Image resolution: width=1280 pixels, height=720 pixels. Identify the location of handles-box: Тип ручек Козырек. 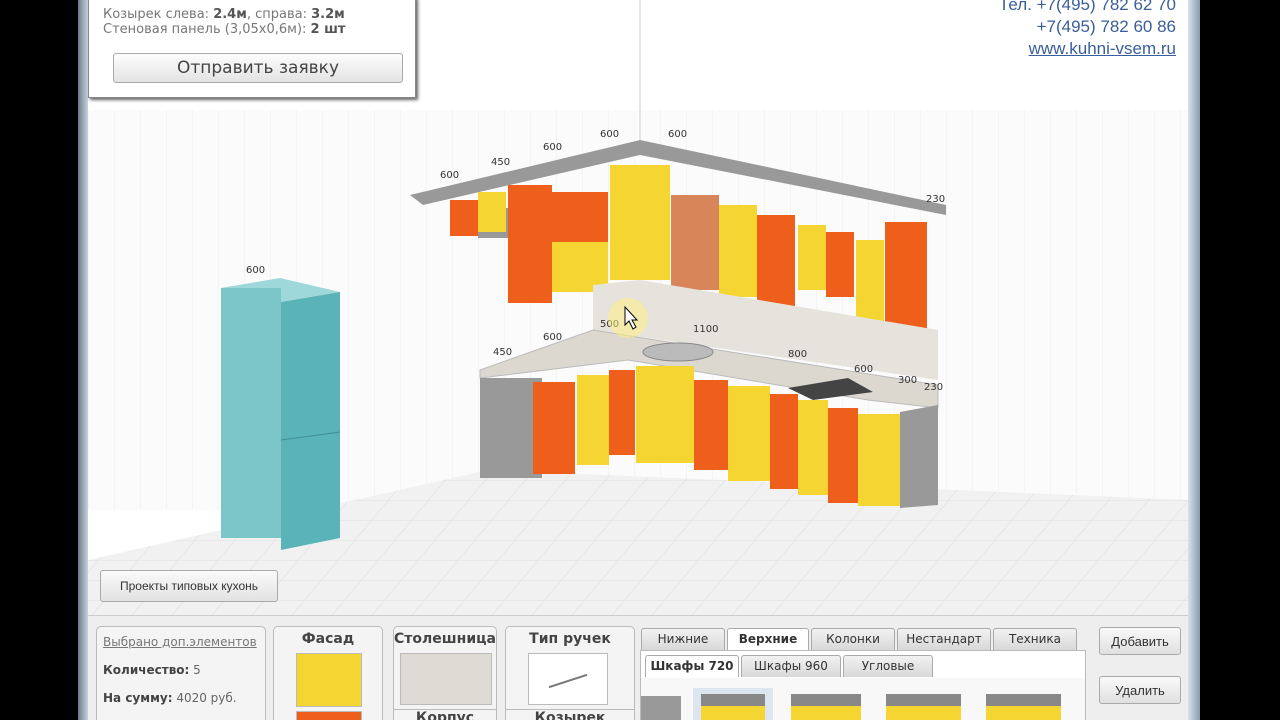
(570, 673).